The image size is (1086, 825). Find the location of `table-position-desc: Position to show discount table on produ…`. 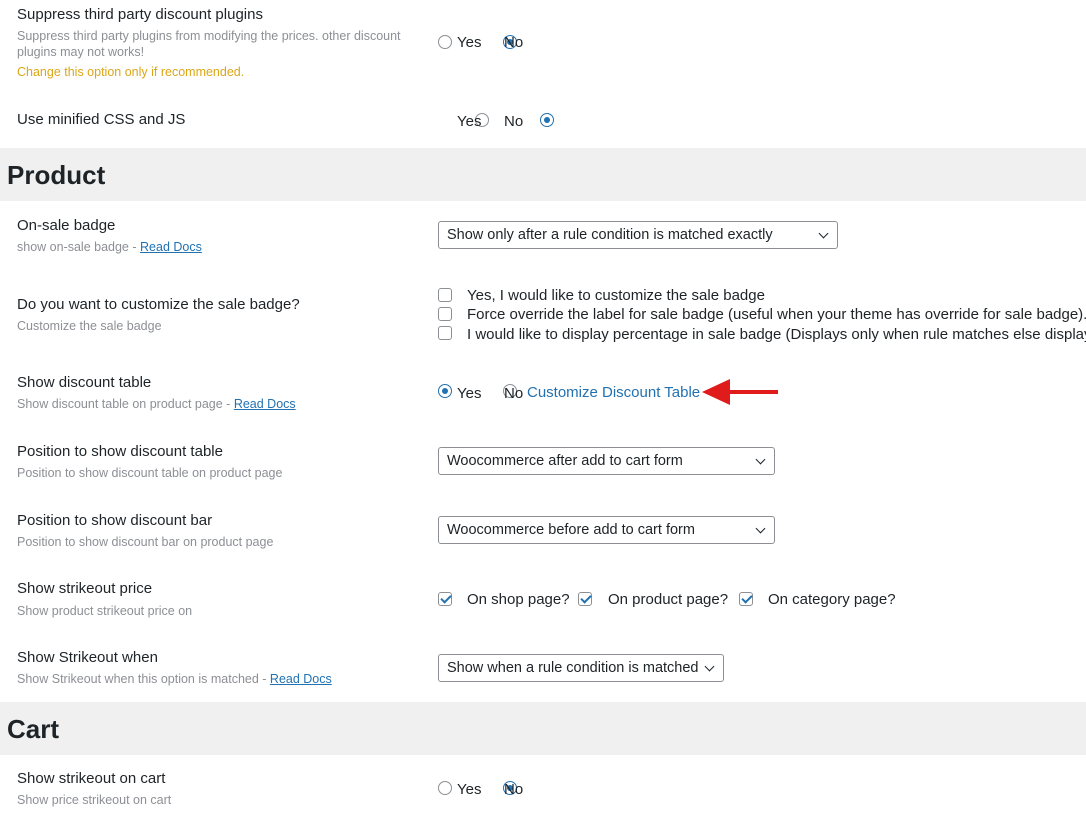

table-position-desc: Position to show discount table on produ… is located at coordinates (150, 473).